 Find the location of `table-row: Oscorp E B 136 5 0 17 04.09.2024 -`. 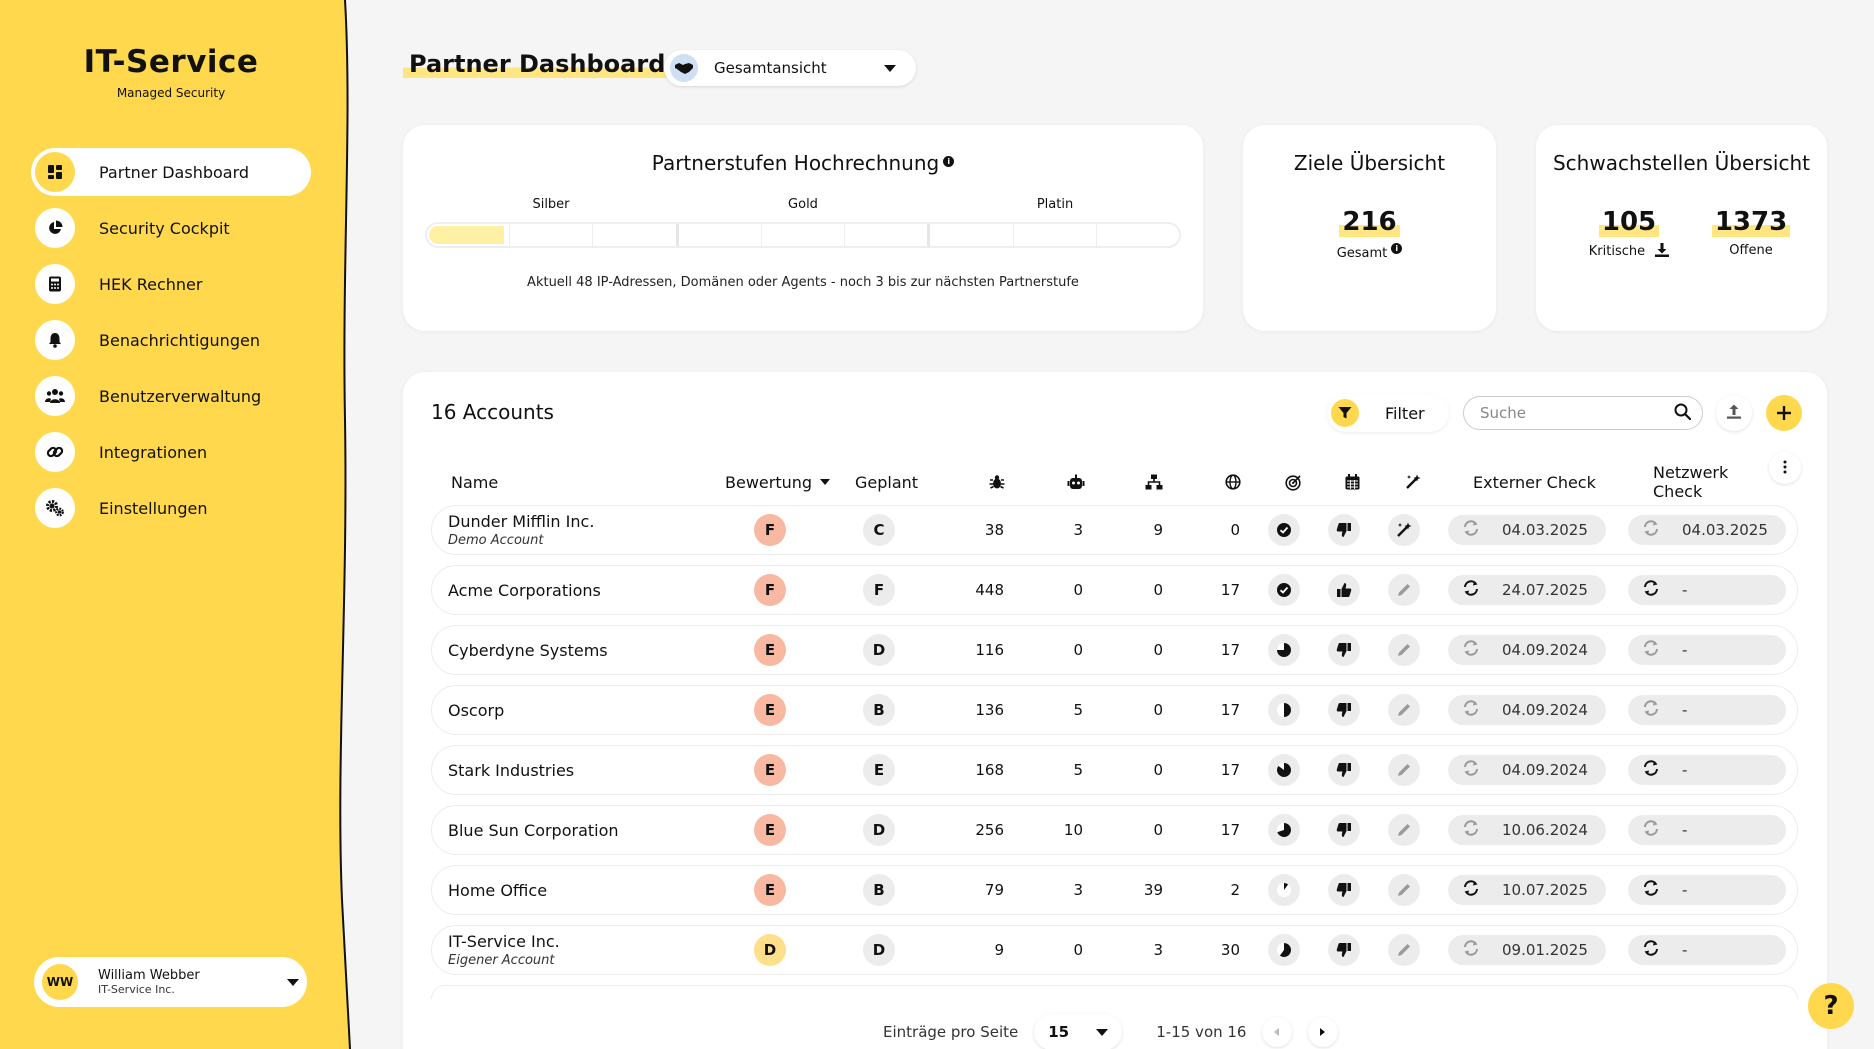

table-row: Oscorp E B 136 5 0 17 04.09.2024 - is located at coordinates (1114, 710).